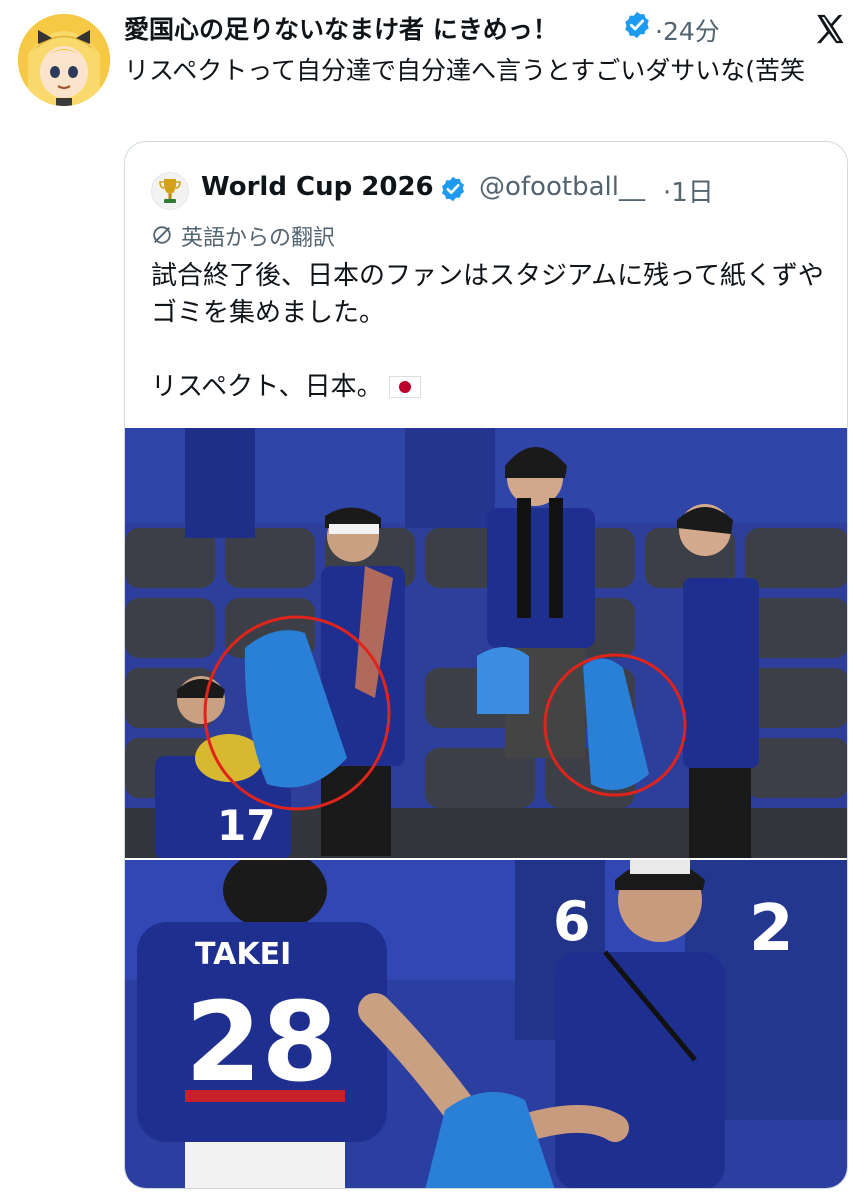 The height and width of the screenshot is (1200, 868). Describe the element at coordinates (562, 187) in the screenshot. I see `quoted-handle: @ofootball__` at that location.